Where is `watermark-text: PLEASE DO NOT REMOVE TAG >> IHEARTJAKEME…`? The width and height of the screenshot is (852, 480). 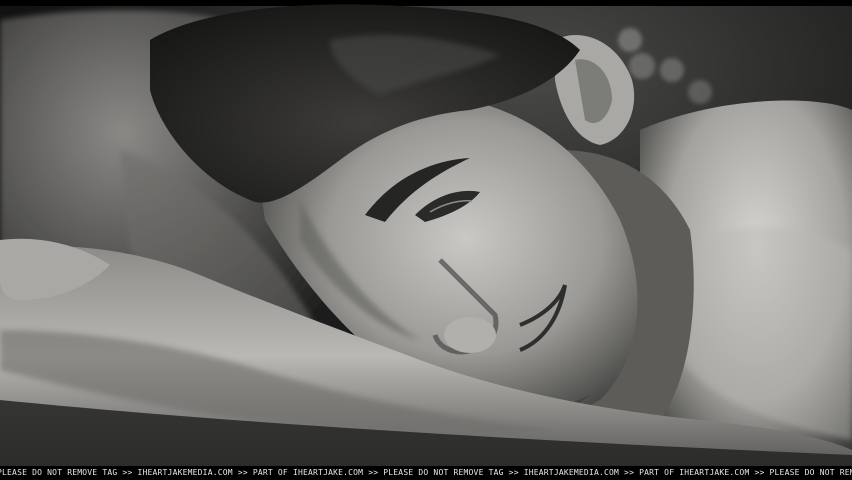
watermark-text: PLEASE DO NOT REMOVE TAG >> IHEARTJAKEME… is located at coordinates (426, 472).